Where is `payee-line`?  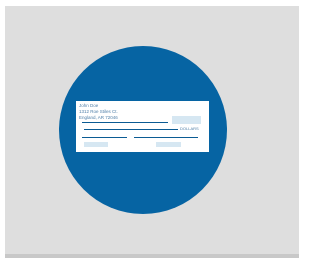 payee-line is located at coordinates (125, 122).